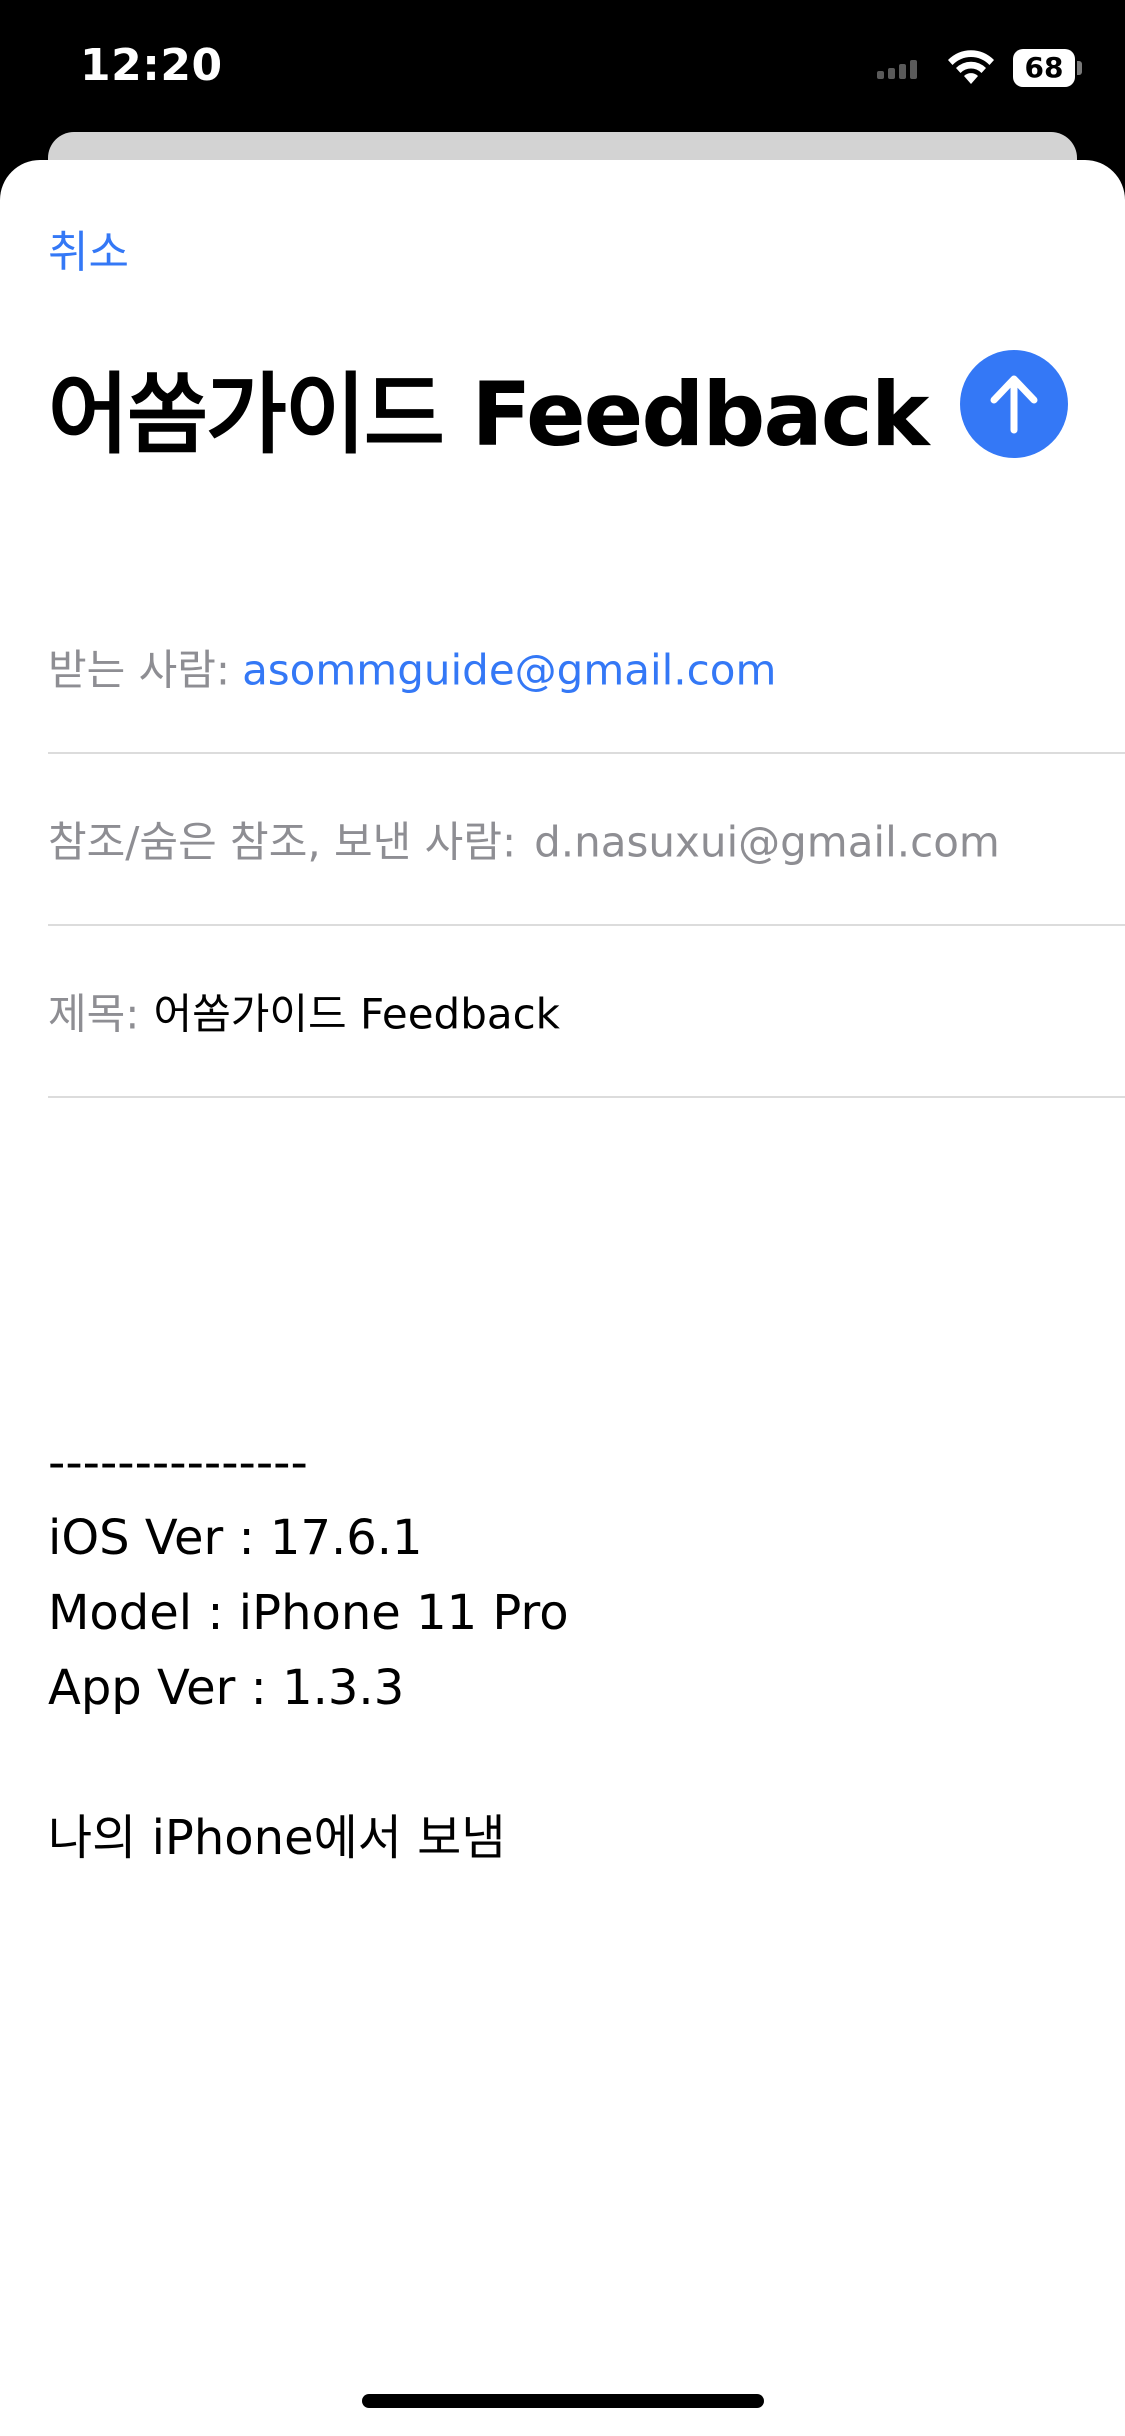  What do you see at coordinates (488, 414) in the screenshot?
I see `compose-title: 어쏨가이드 Feedback` at bounding box center [488, 414].